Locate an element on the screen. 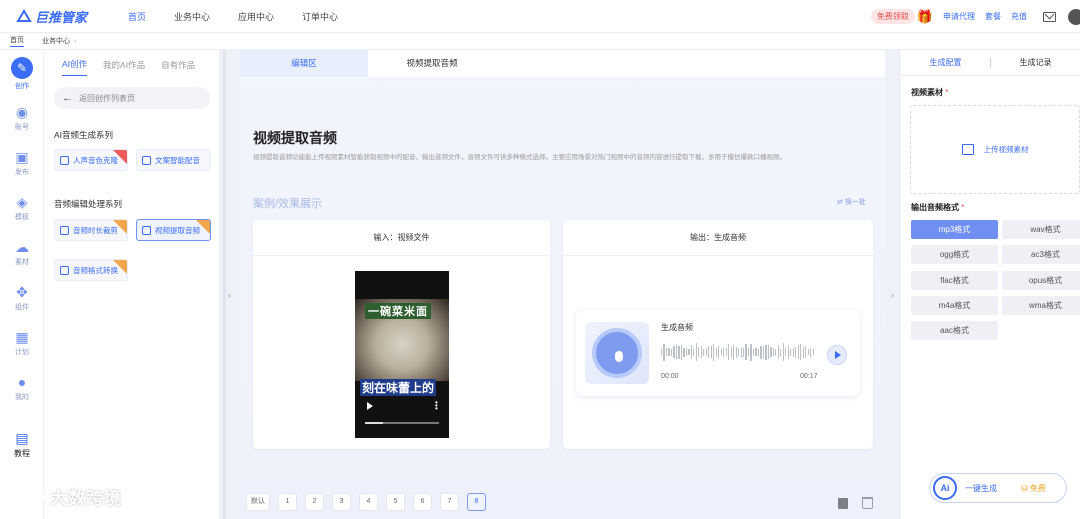  audio-play-button is located at coordinates (837, 355).